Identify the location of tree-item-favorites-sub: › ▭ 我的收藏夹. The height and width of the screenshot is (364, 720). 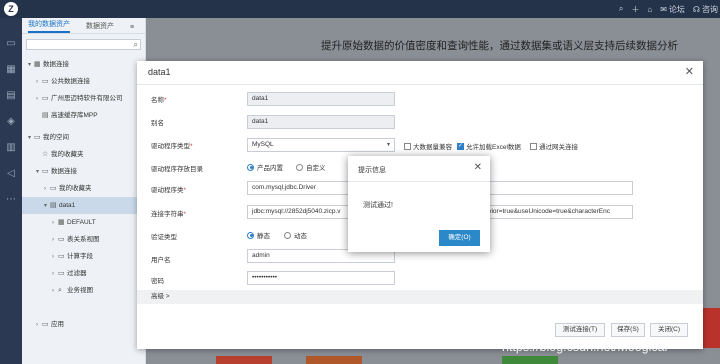
(84, 188).